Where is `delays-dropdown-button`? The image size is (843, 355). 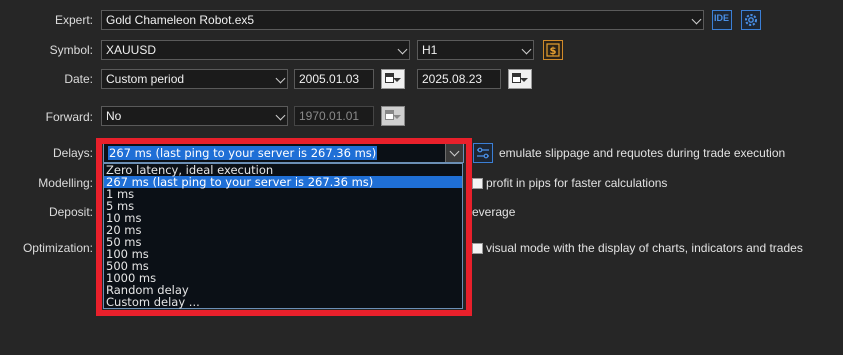
delays-dropdown-button is located at coordinates (454, 153).